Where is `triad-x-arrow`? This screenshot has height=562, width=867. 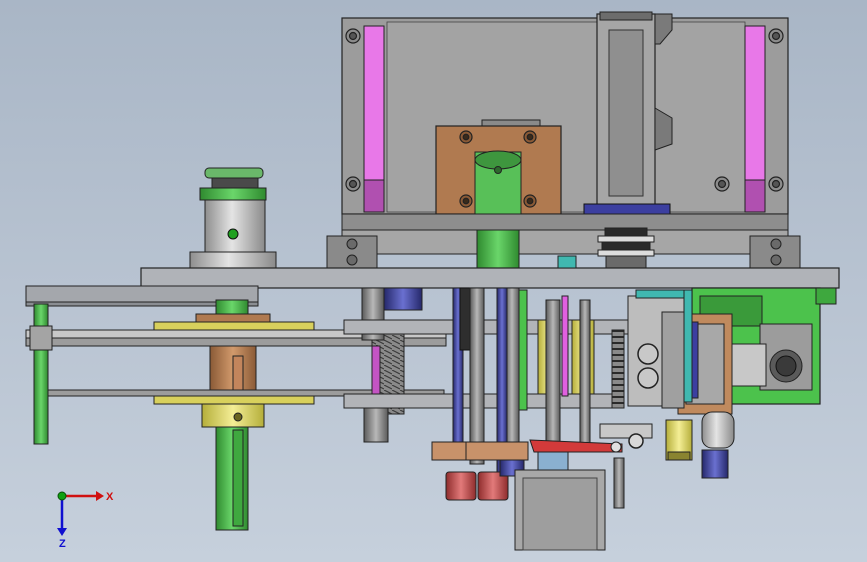 triad-x-arrow is located at coordinates (100, 496).